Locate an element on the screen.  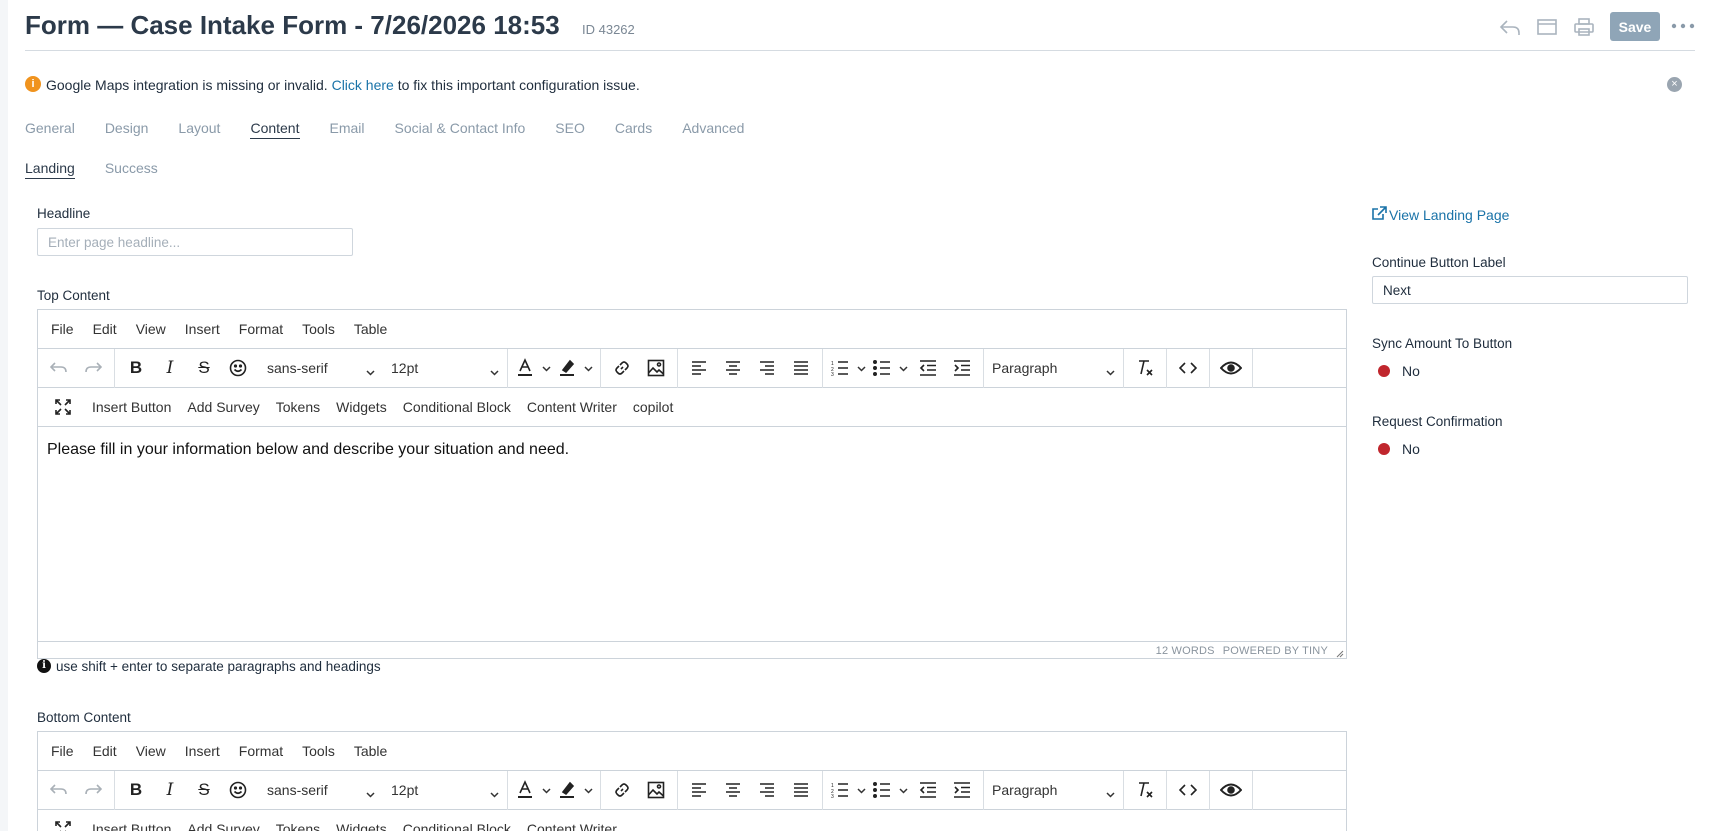
more-options-icon is located at coordinates (1683, 26).